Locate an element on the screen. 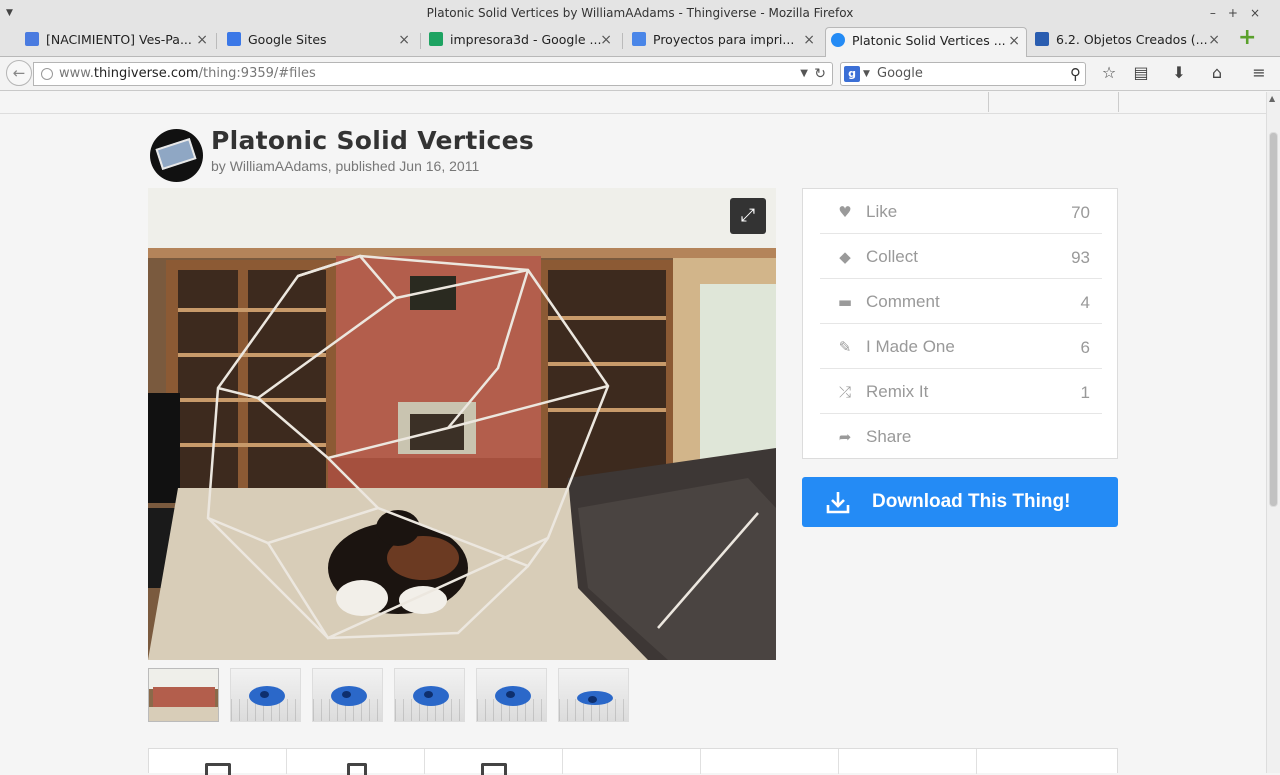  window-menu-icon: ▼ is located at coordinates (9, 13).